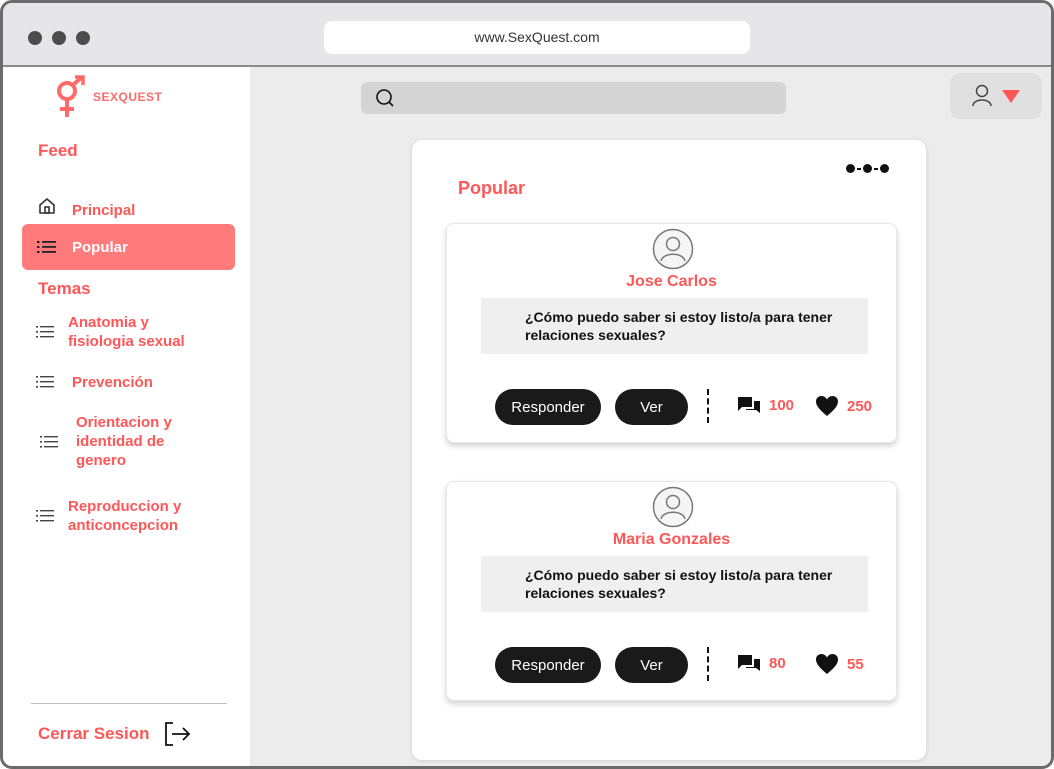  I want to click on post-author: Maria Gonzales, so click(671, 540).